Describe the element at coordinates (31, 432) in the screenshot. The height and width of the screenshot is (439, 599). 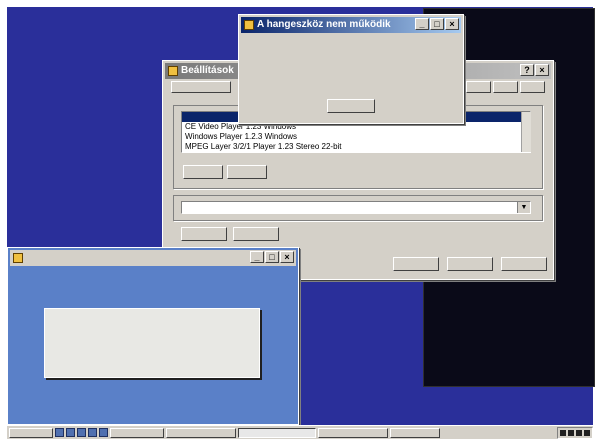
I see `start-button` at that location.